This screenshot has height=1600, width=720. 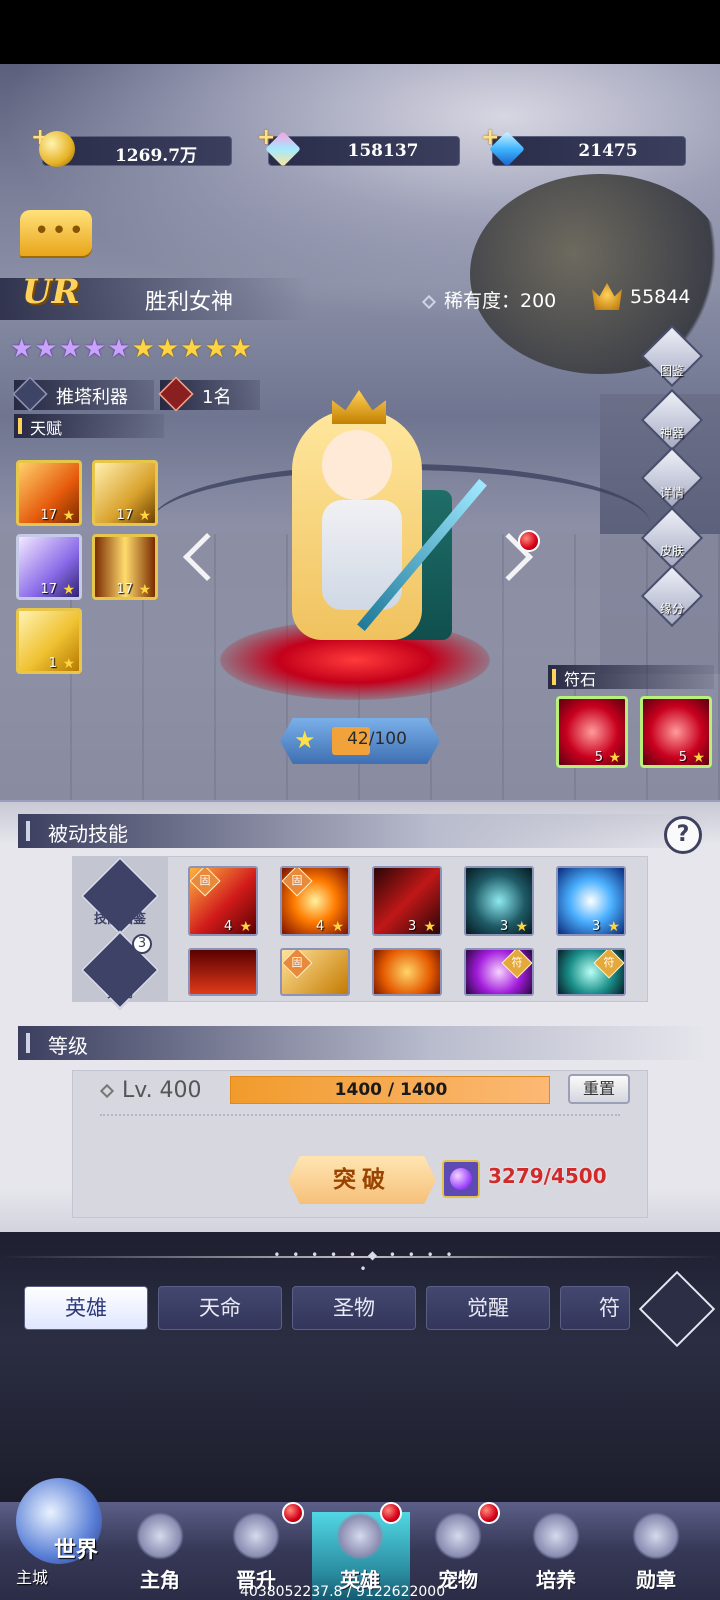 I want to click on dark-bat-skill-icon: 3 ★, so click(x=499, y=901).